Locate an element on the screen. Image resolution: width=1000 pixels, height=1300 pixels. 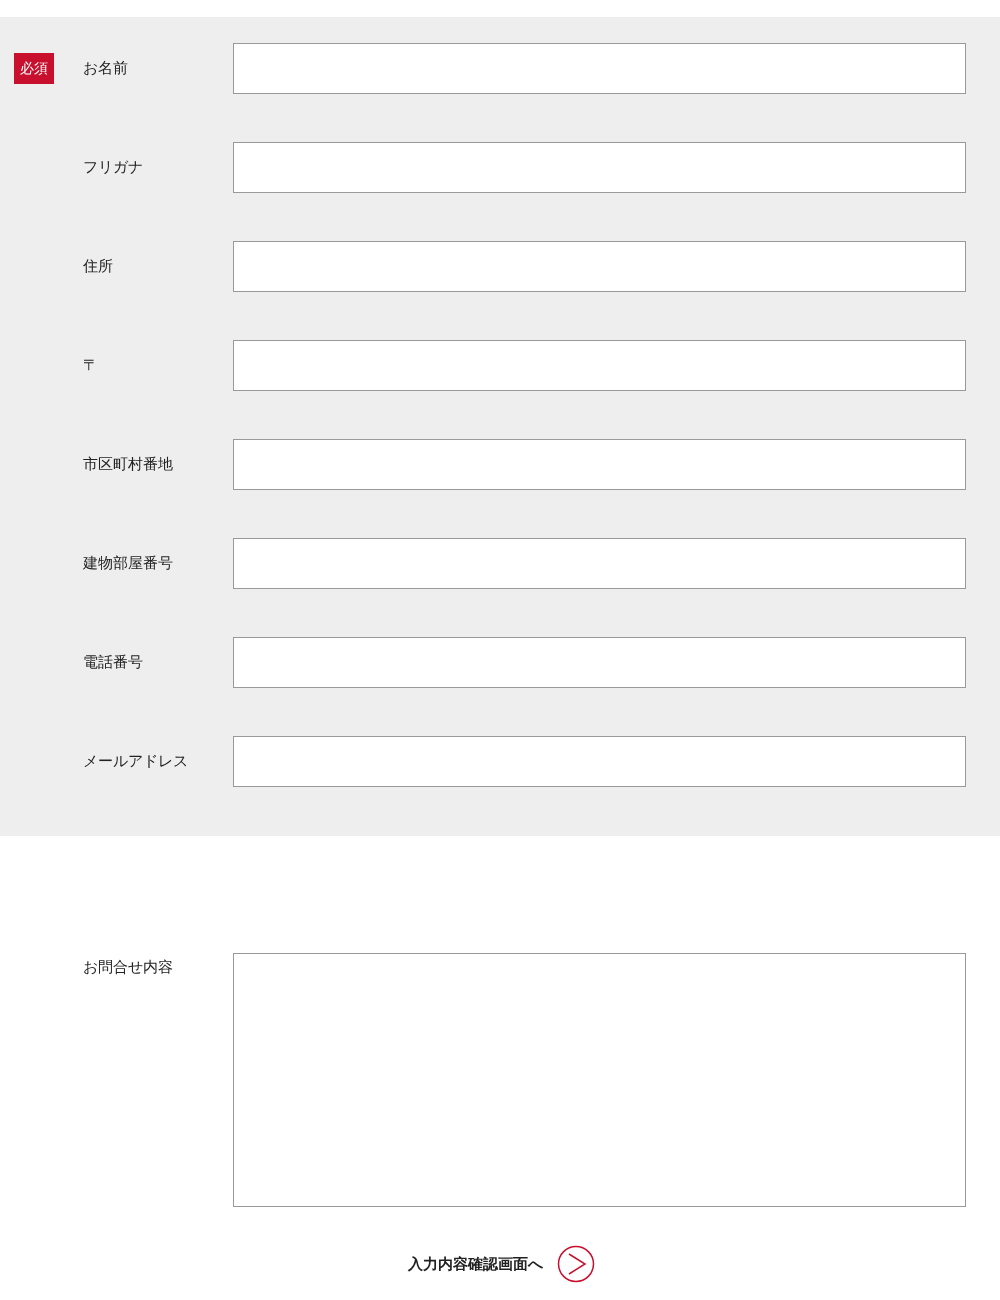
field-label: お問合せ内容 is located at coordinates (128, 967).